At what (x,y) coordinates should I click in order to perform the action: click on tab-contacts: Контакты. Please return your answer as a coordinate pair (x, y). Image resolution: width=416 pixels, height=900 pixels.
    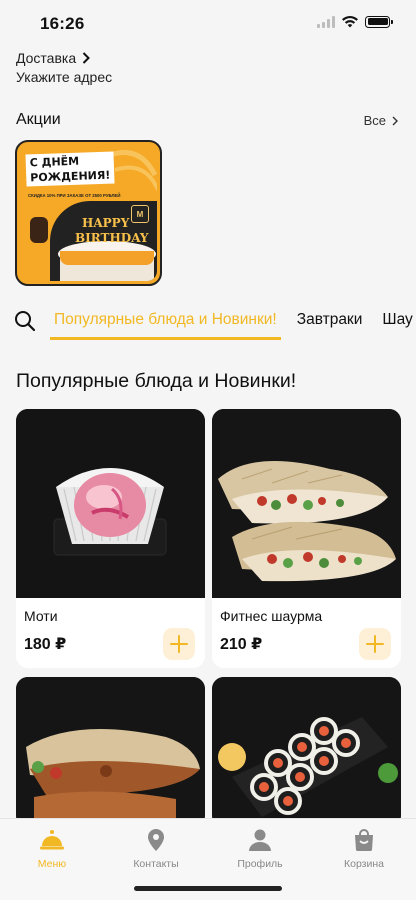
    Looking at the image, I should click on (156, 848).